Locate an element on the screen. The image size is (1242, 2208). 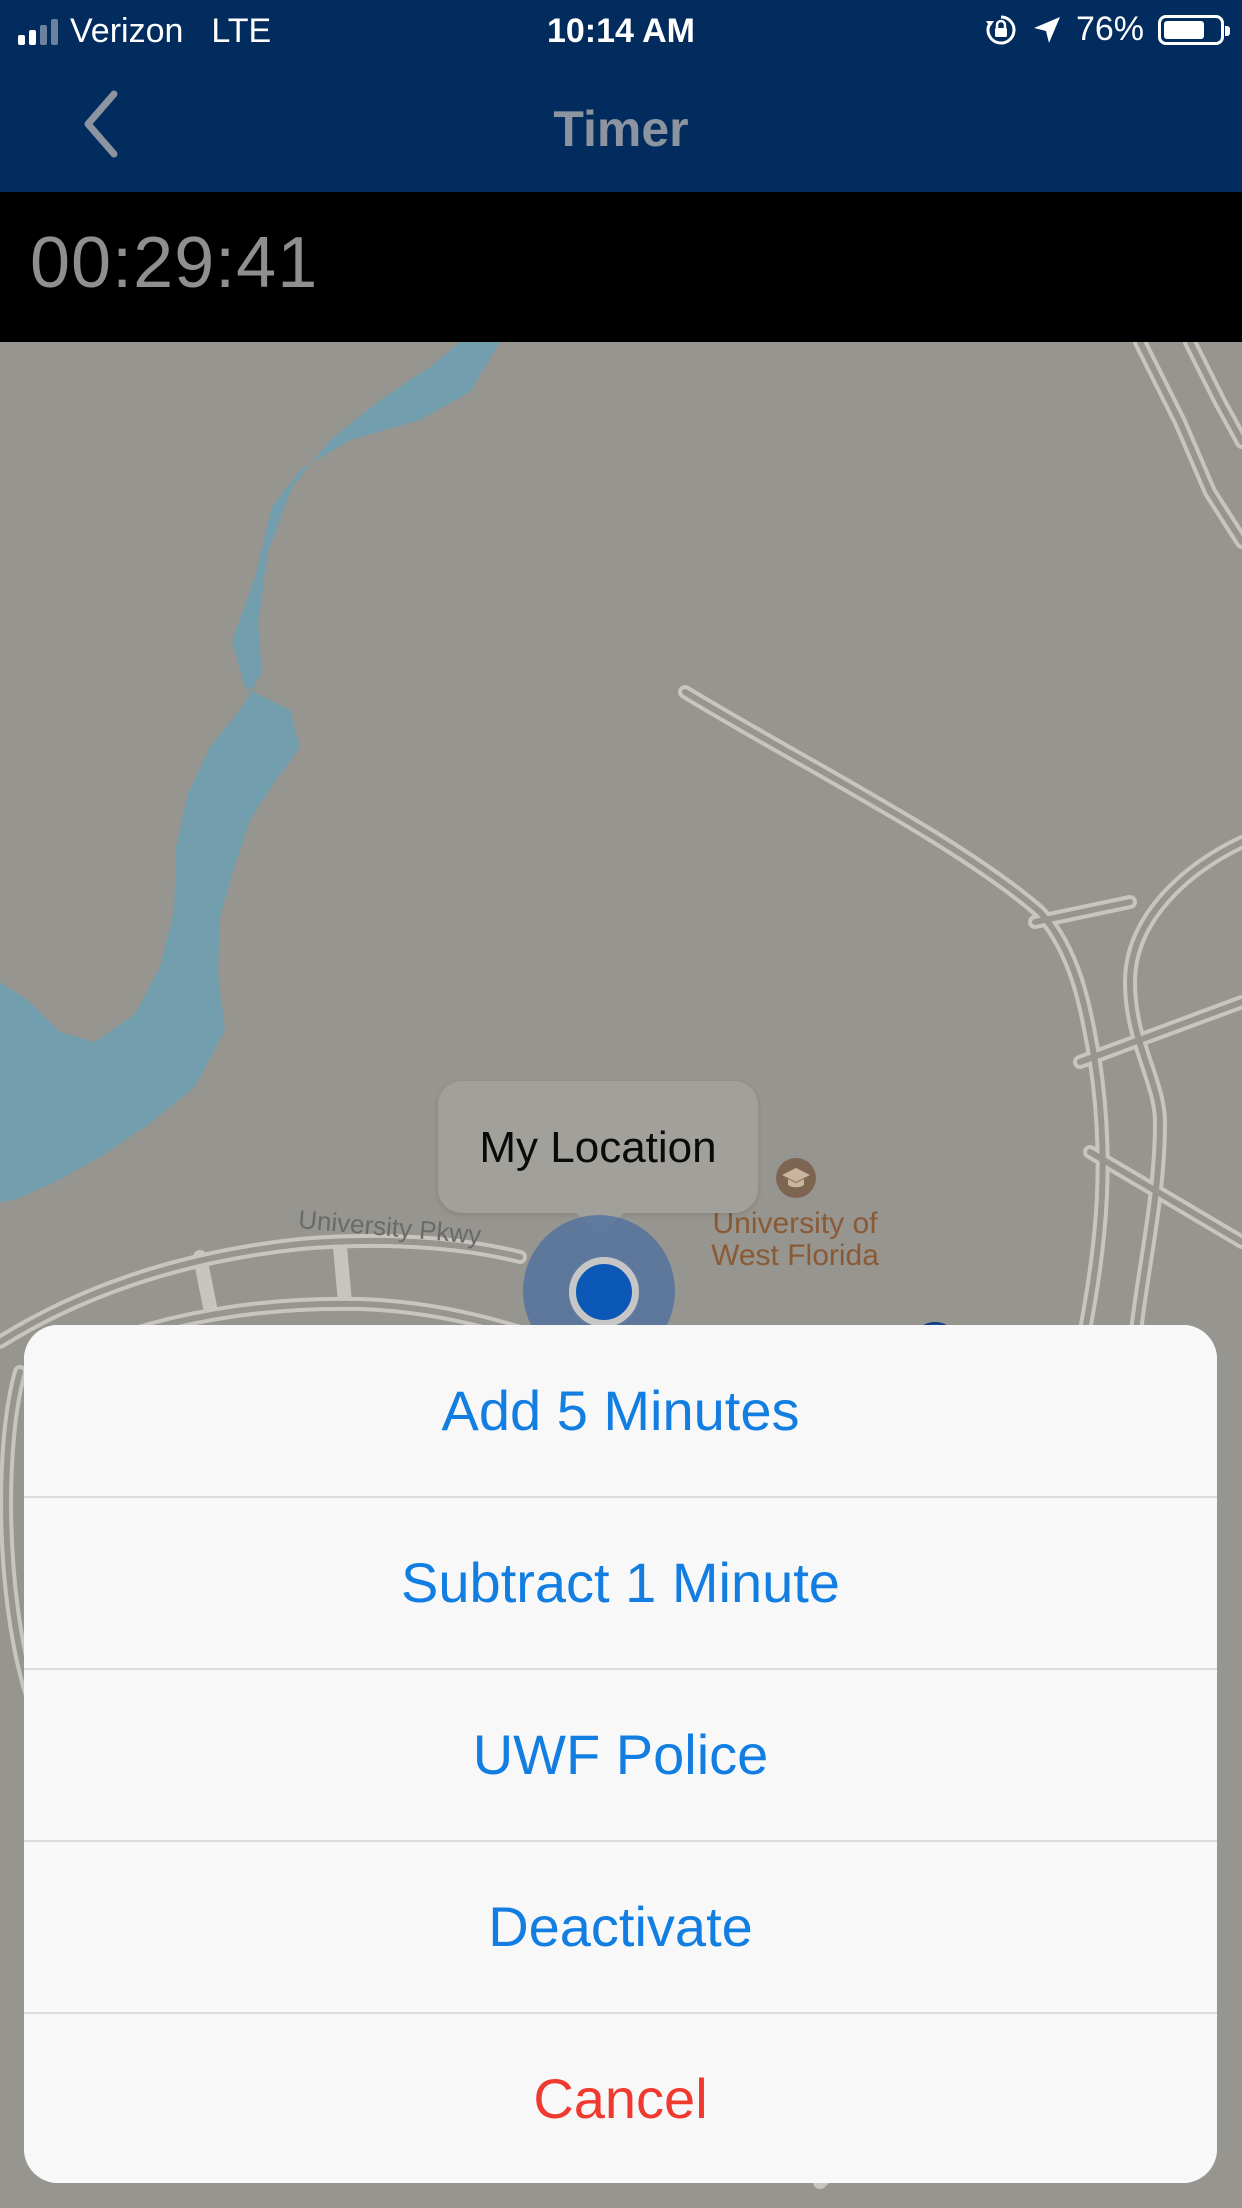
timer-bar: 00:29:41 is located at coordinates (621, 267).